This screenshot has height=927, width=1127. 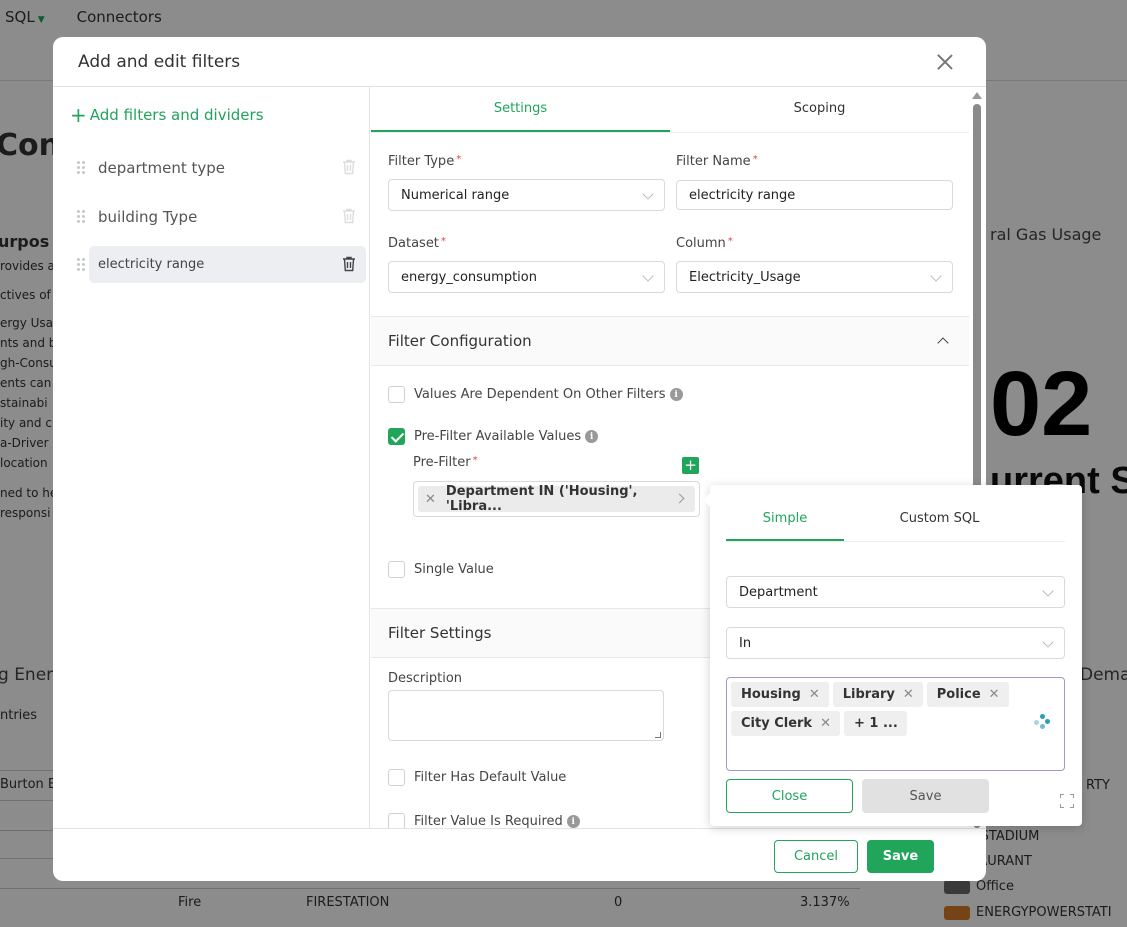 What do you see at coordinates (417, 243) in the screenshot?
I see `dataset-label: Dataset *` at bounding box center [417, 243].